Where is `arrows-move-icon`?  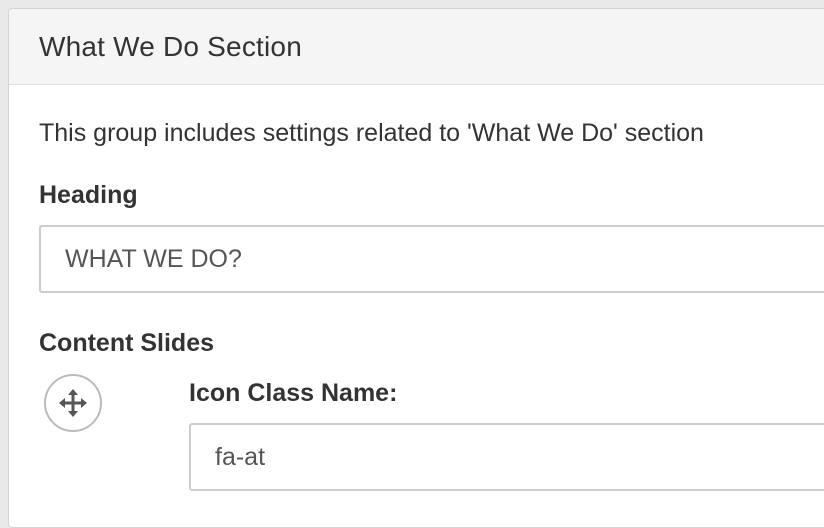 arrows-move-icon is located at coordinates (73, 403).